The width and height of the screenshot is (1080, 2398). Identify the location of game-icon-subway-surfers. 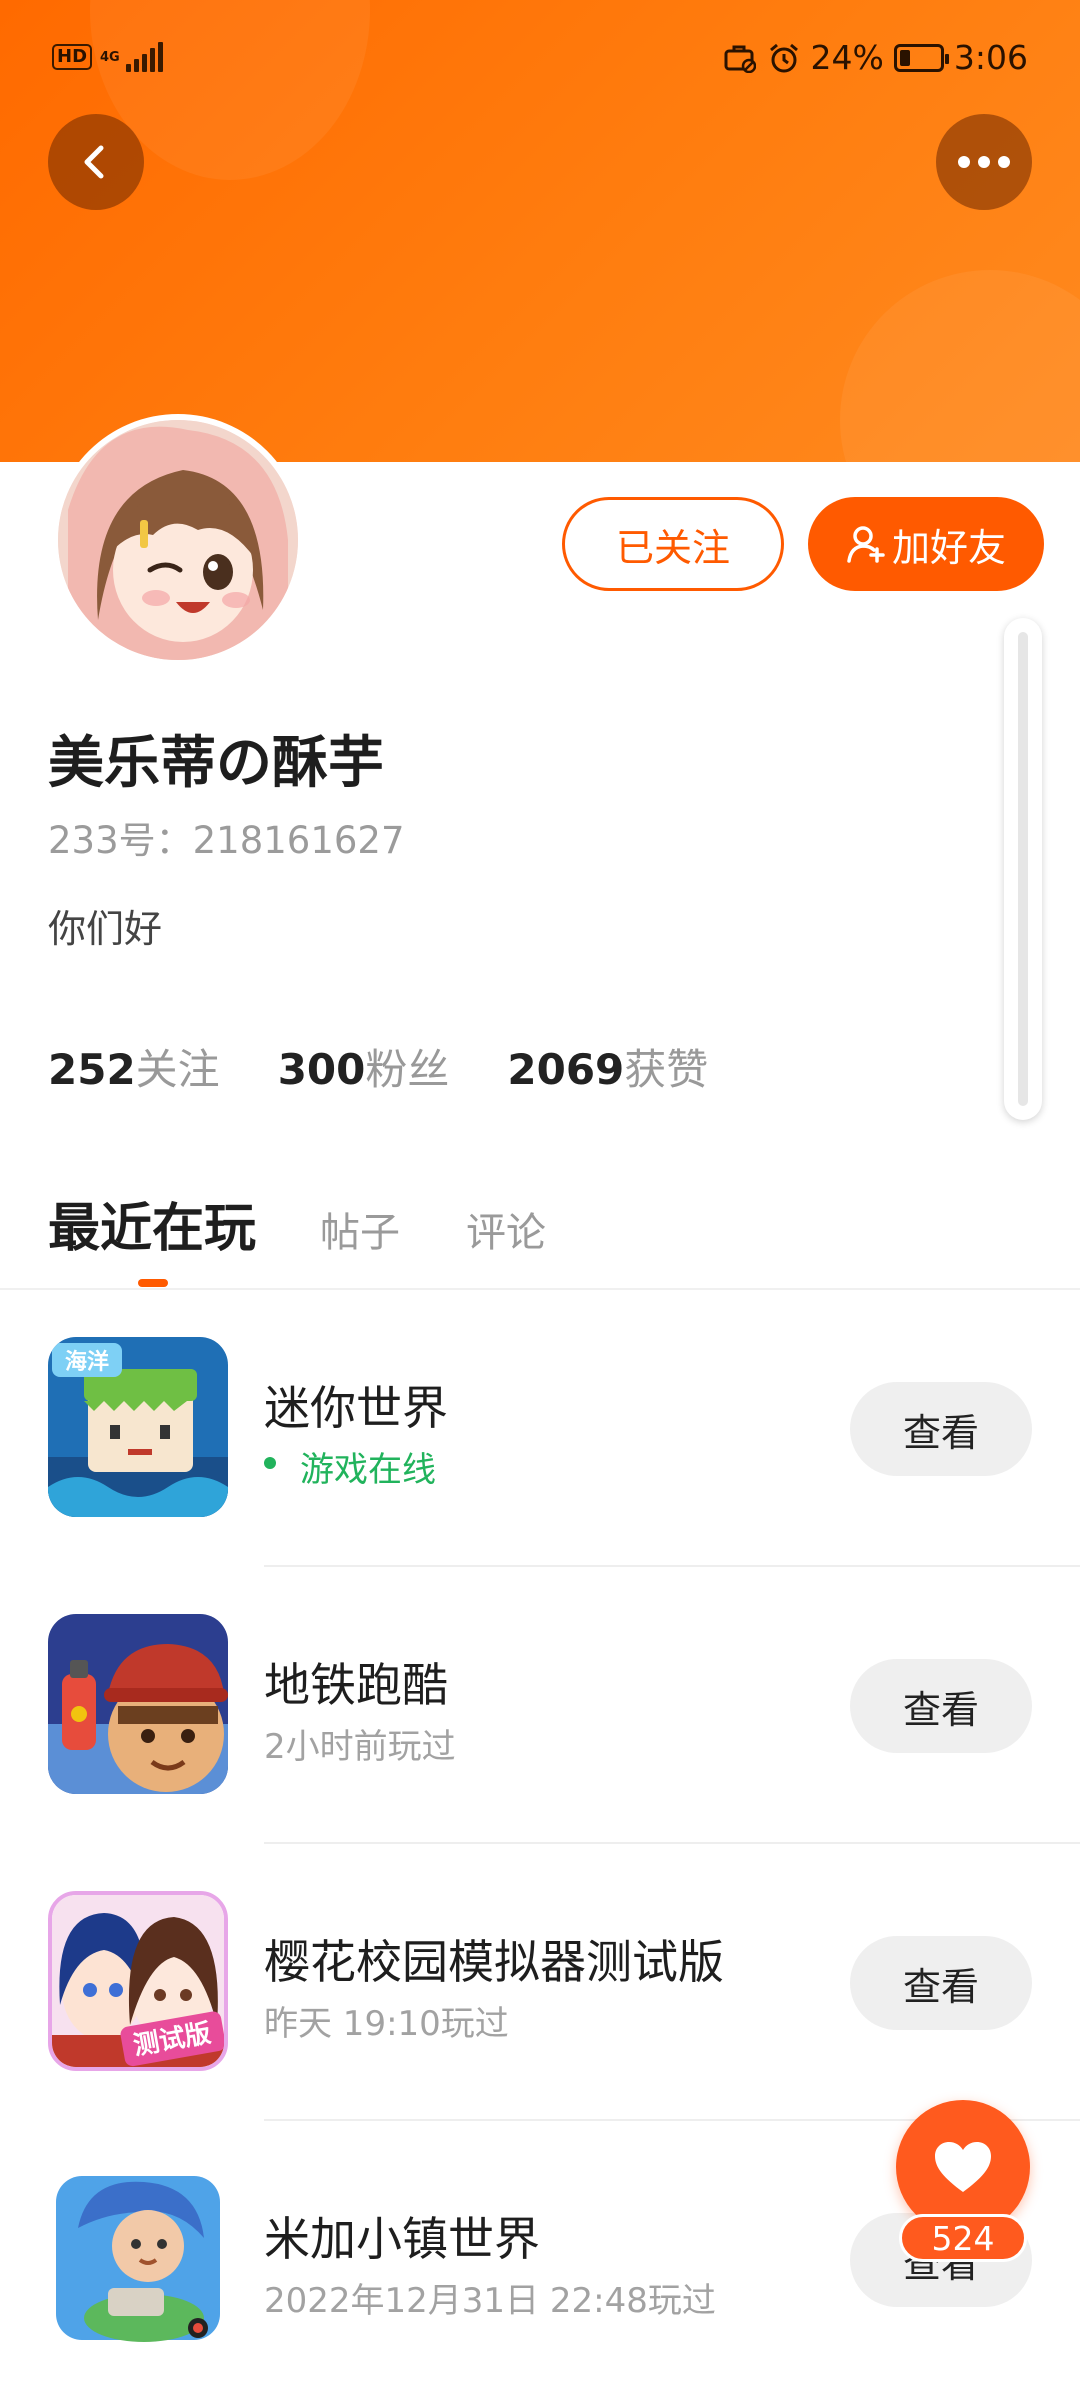
(138, 1704).